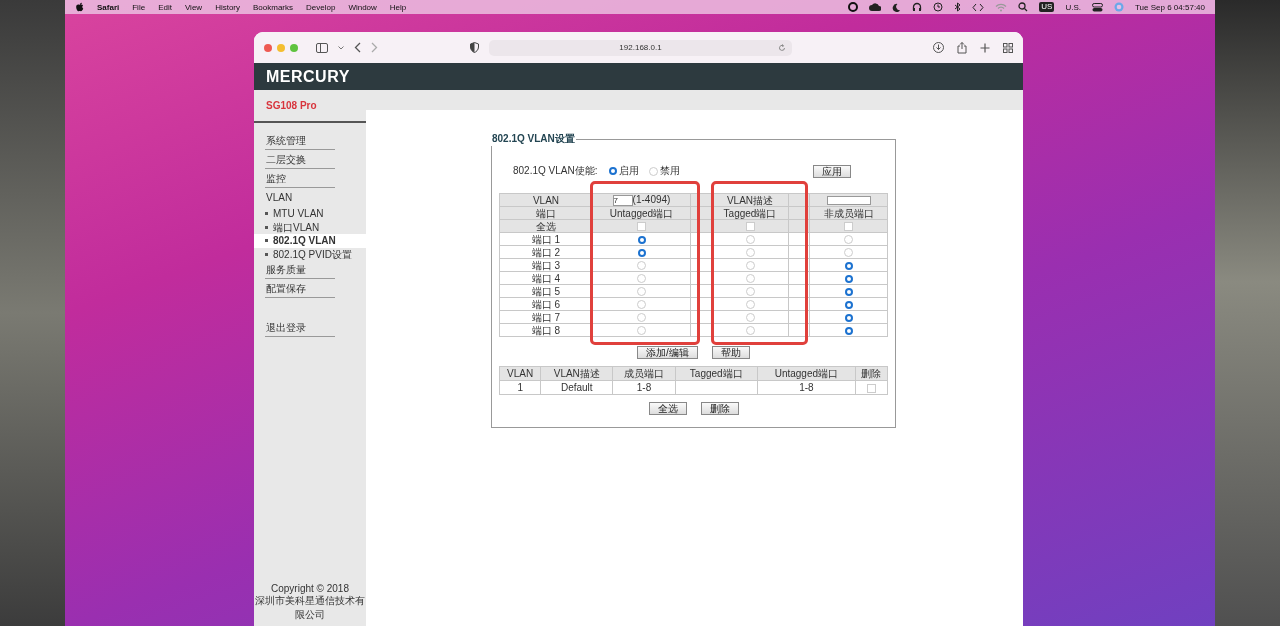 This screenshot has height=626, width=1280. I want to click on table-cell: VLAN描述, so click(750, 200).